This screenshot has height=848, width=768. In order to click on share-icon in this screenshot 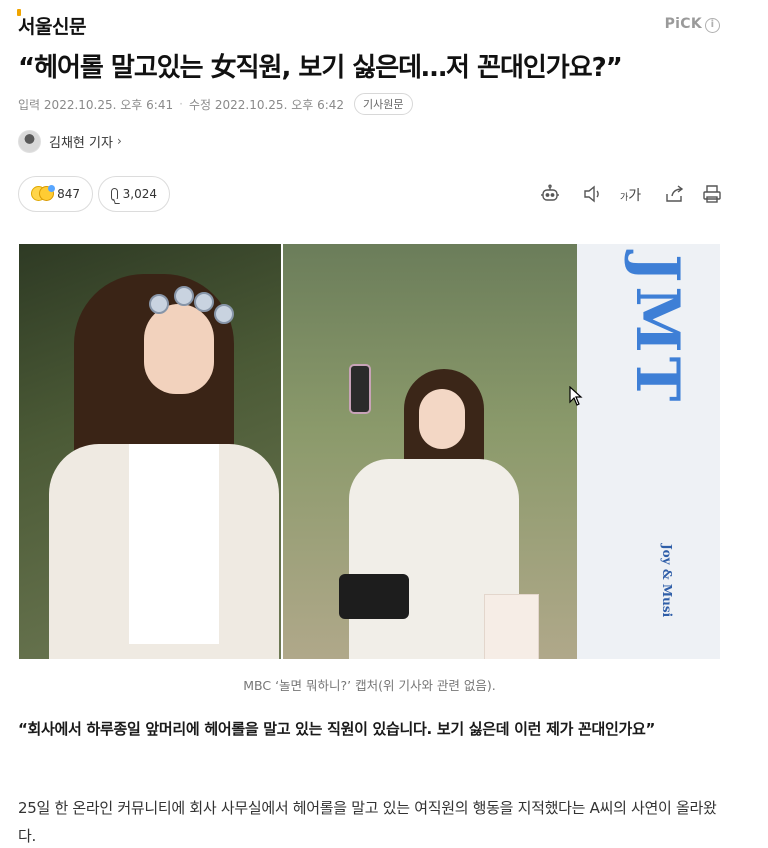, I will do `click(675, 195)`.